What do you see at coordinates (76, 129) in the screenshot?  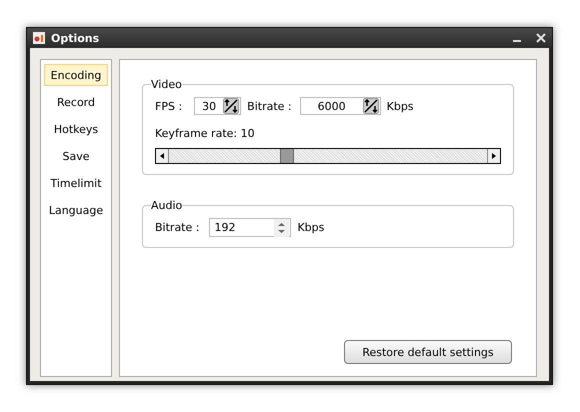 I see `sidebar-item: Hotkeys` at bounding box center [76, 129].